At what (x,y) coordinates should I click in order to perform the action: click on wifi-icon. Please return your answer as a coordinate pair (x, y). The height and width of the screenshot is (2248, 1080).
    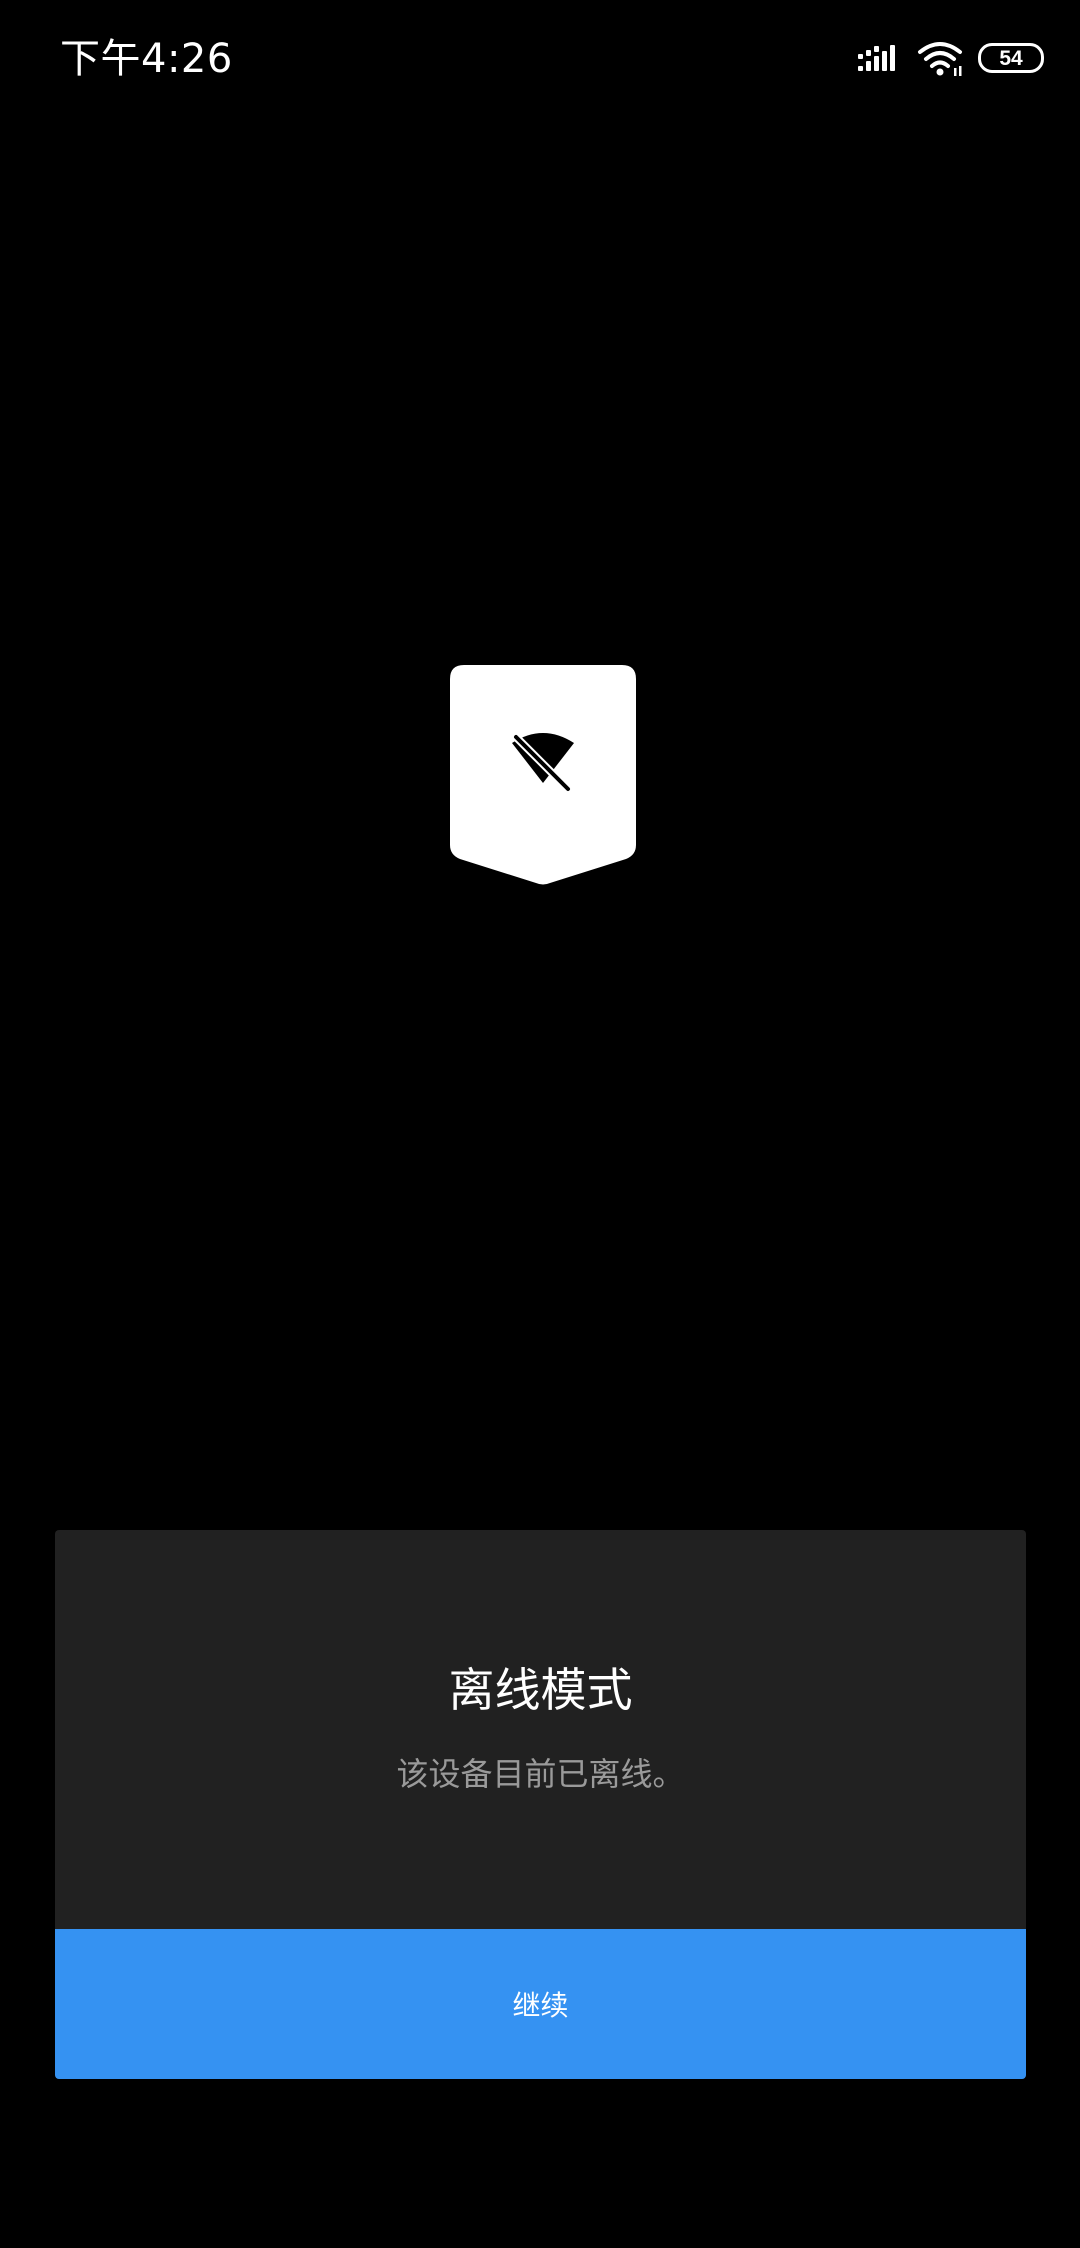
    Looking at the image, I should click on (940, 59).